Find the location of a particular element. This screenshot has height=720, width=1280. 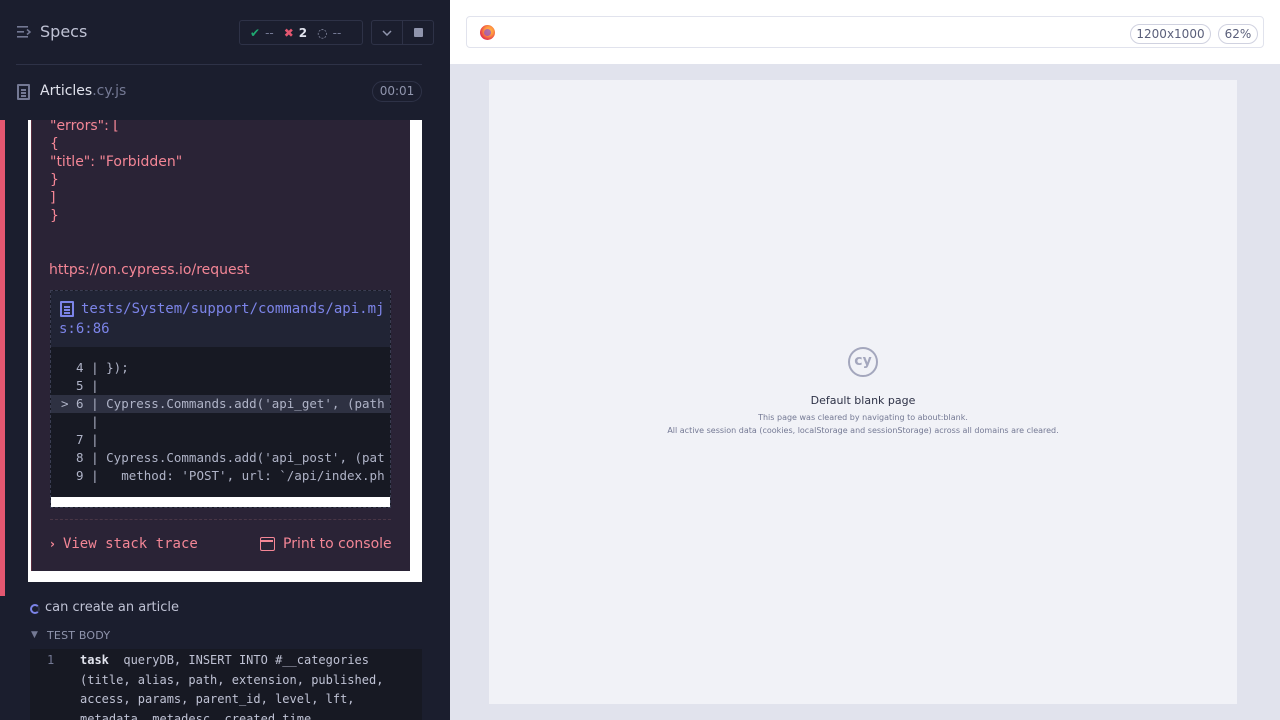

spec-file-row: Articles.cy.js 00:01 is located at coordinates (219, 92).